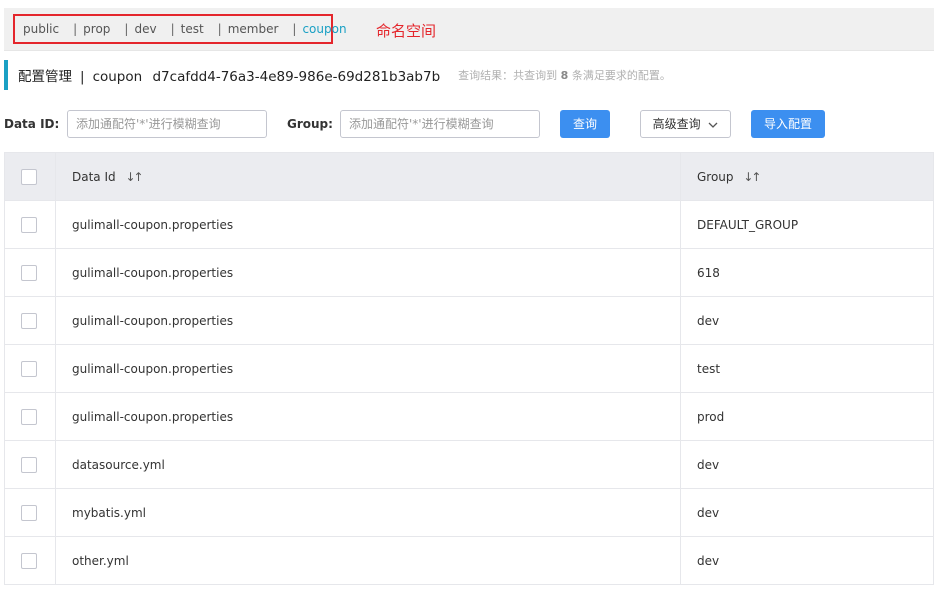 This screenshot has height=599, width=934. I want to click on section-title: 配置管理, so click(45, 77).